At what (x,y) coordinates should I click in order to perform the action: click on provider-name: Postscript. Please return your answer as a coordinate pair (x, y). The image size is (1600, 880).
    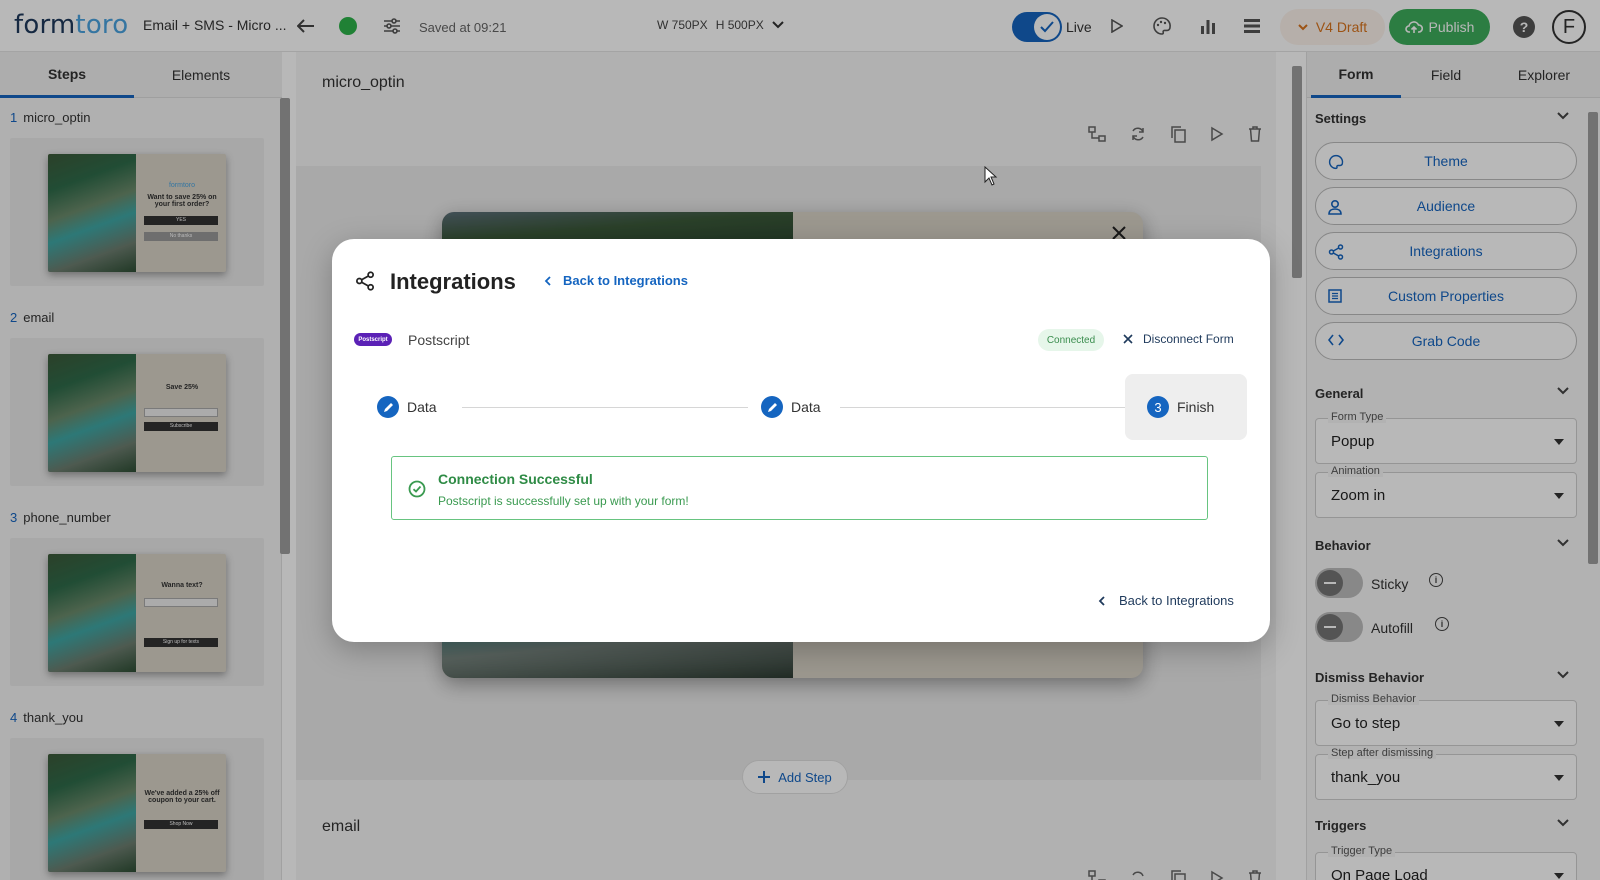
    Looking at the image, I should click on (439, 340).